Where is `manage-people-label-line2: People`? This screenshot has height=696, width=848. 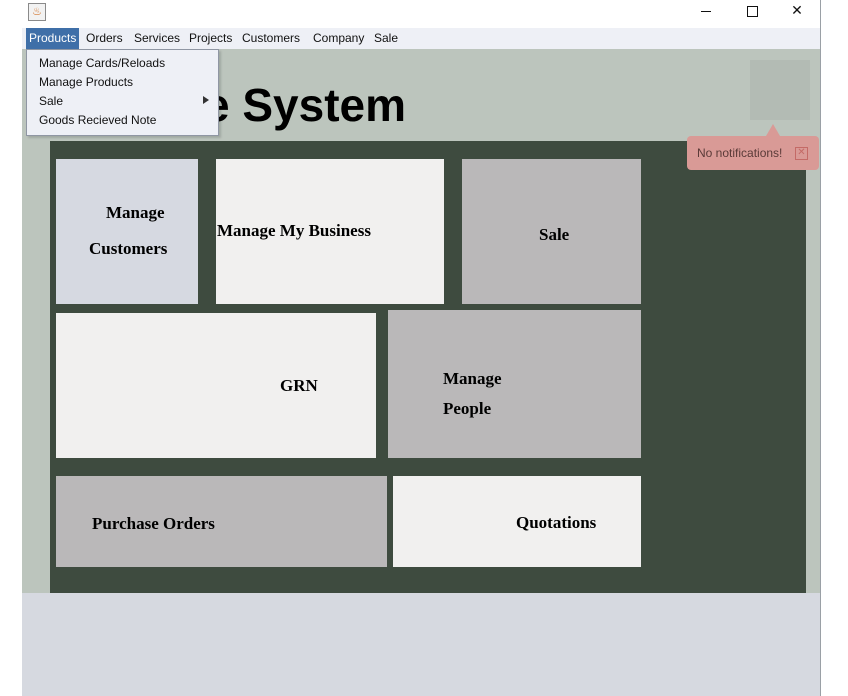 manage-people-label-line2: People is located at coordinates (467, 408).